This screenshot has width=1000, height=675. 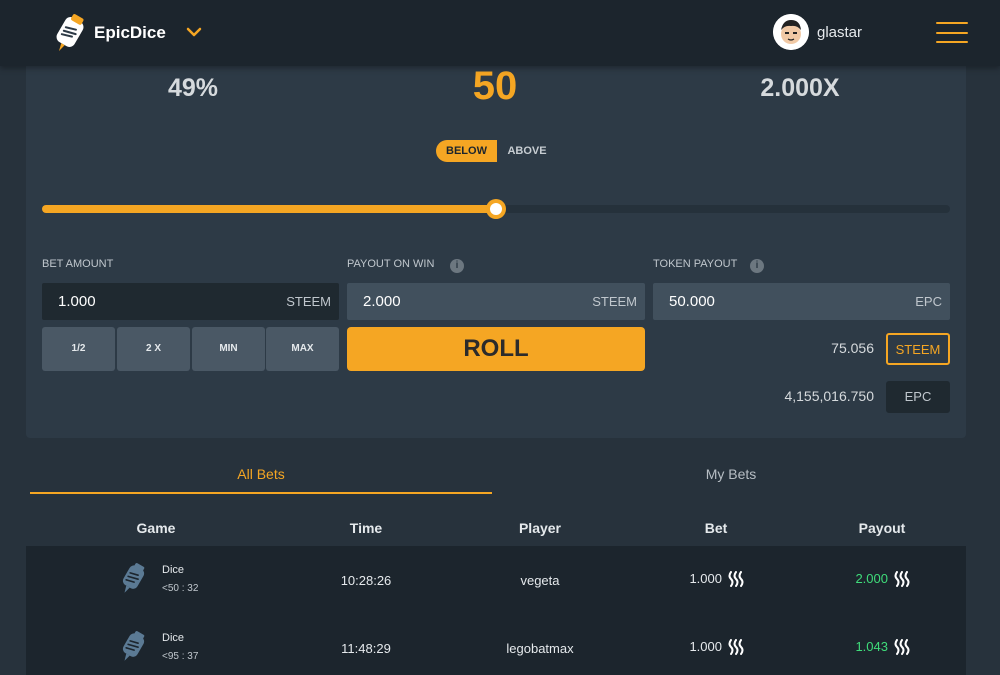 What do you see at coordinates (496, 349) in the screenshot?
I see `roll-button: ROLL` at bounding box center [496, 349].